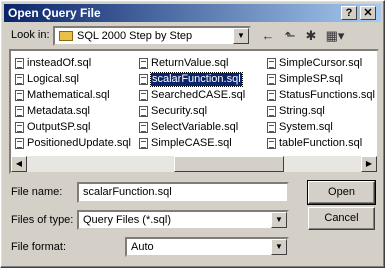 This screenshot has width=385, height=268. Describe the element at coordinates (79, 143) in the screenshot. I see `file-item-label: PositionedUpdate.sql` at that location.